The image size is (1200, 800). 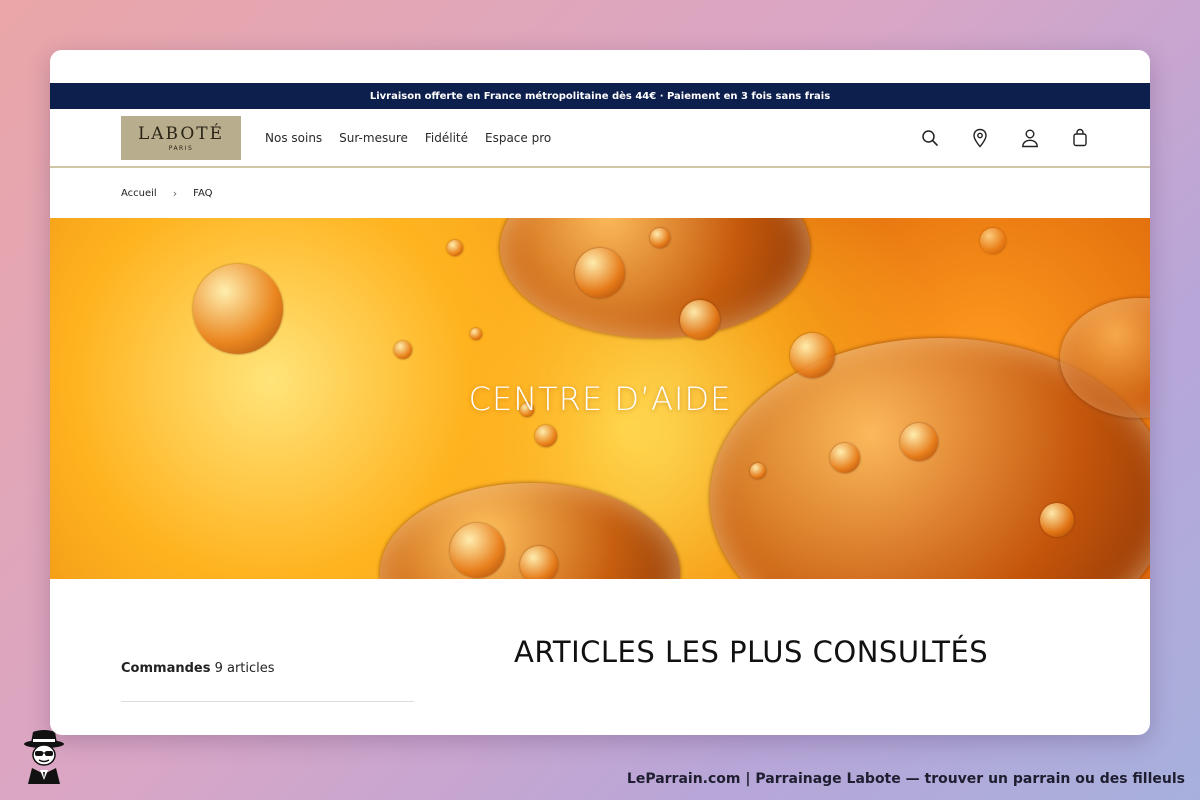 I want to click on logo-sub: PARIS, so click(x=181, y=148).